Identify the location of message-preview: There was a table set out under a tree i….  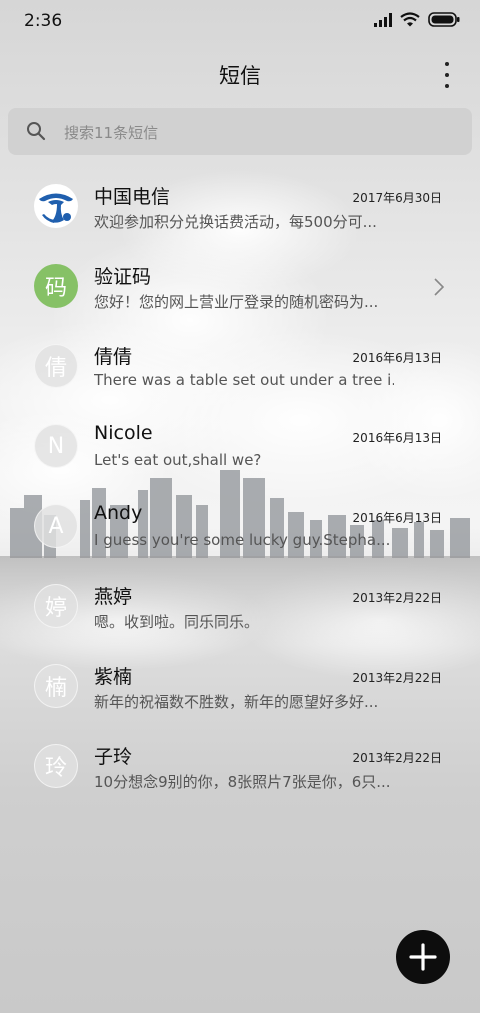
(244, 380).